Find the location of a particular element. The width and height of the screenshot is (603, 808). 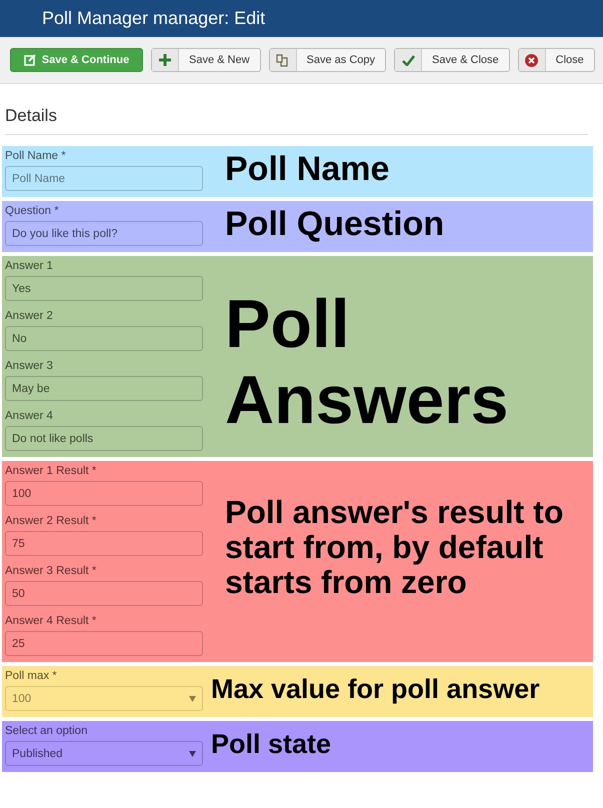

input-field: Yes is located at coordinates (104, 288).